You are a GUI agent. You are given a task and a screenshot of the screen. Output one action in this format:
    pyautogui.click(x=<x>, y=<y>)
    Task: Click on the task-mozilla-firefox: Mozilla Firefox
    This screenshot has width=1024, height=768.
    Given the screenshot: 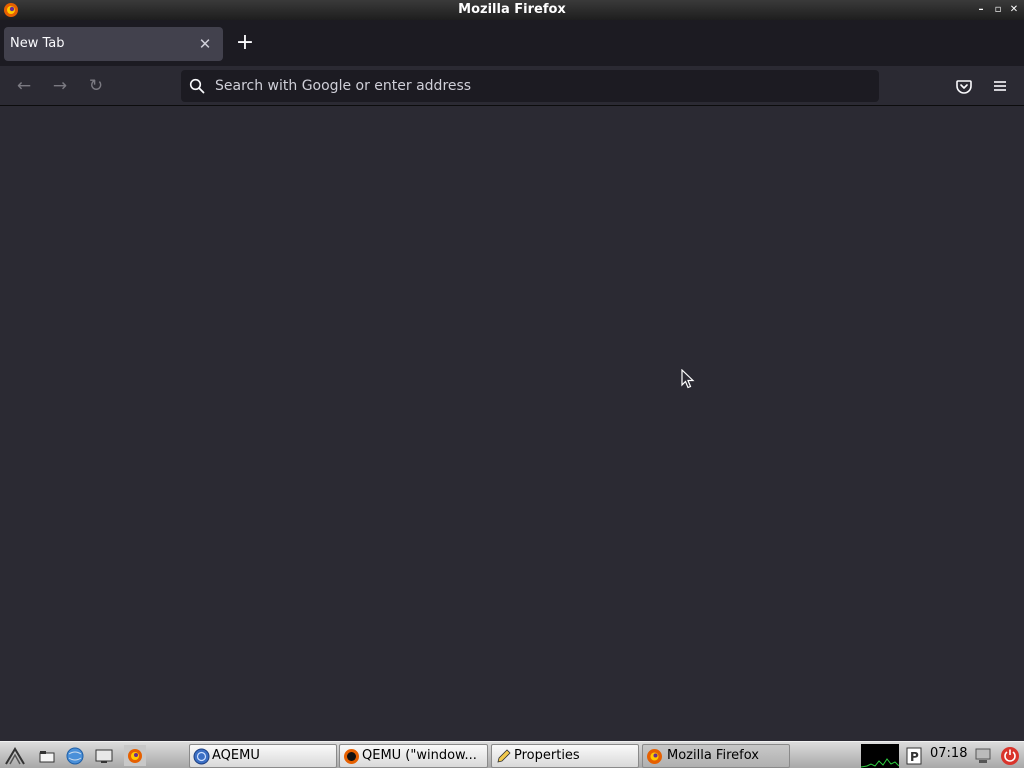 What is the action you would take?
    pyautogui.click(x=716, y=756)
    